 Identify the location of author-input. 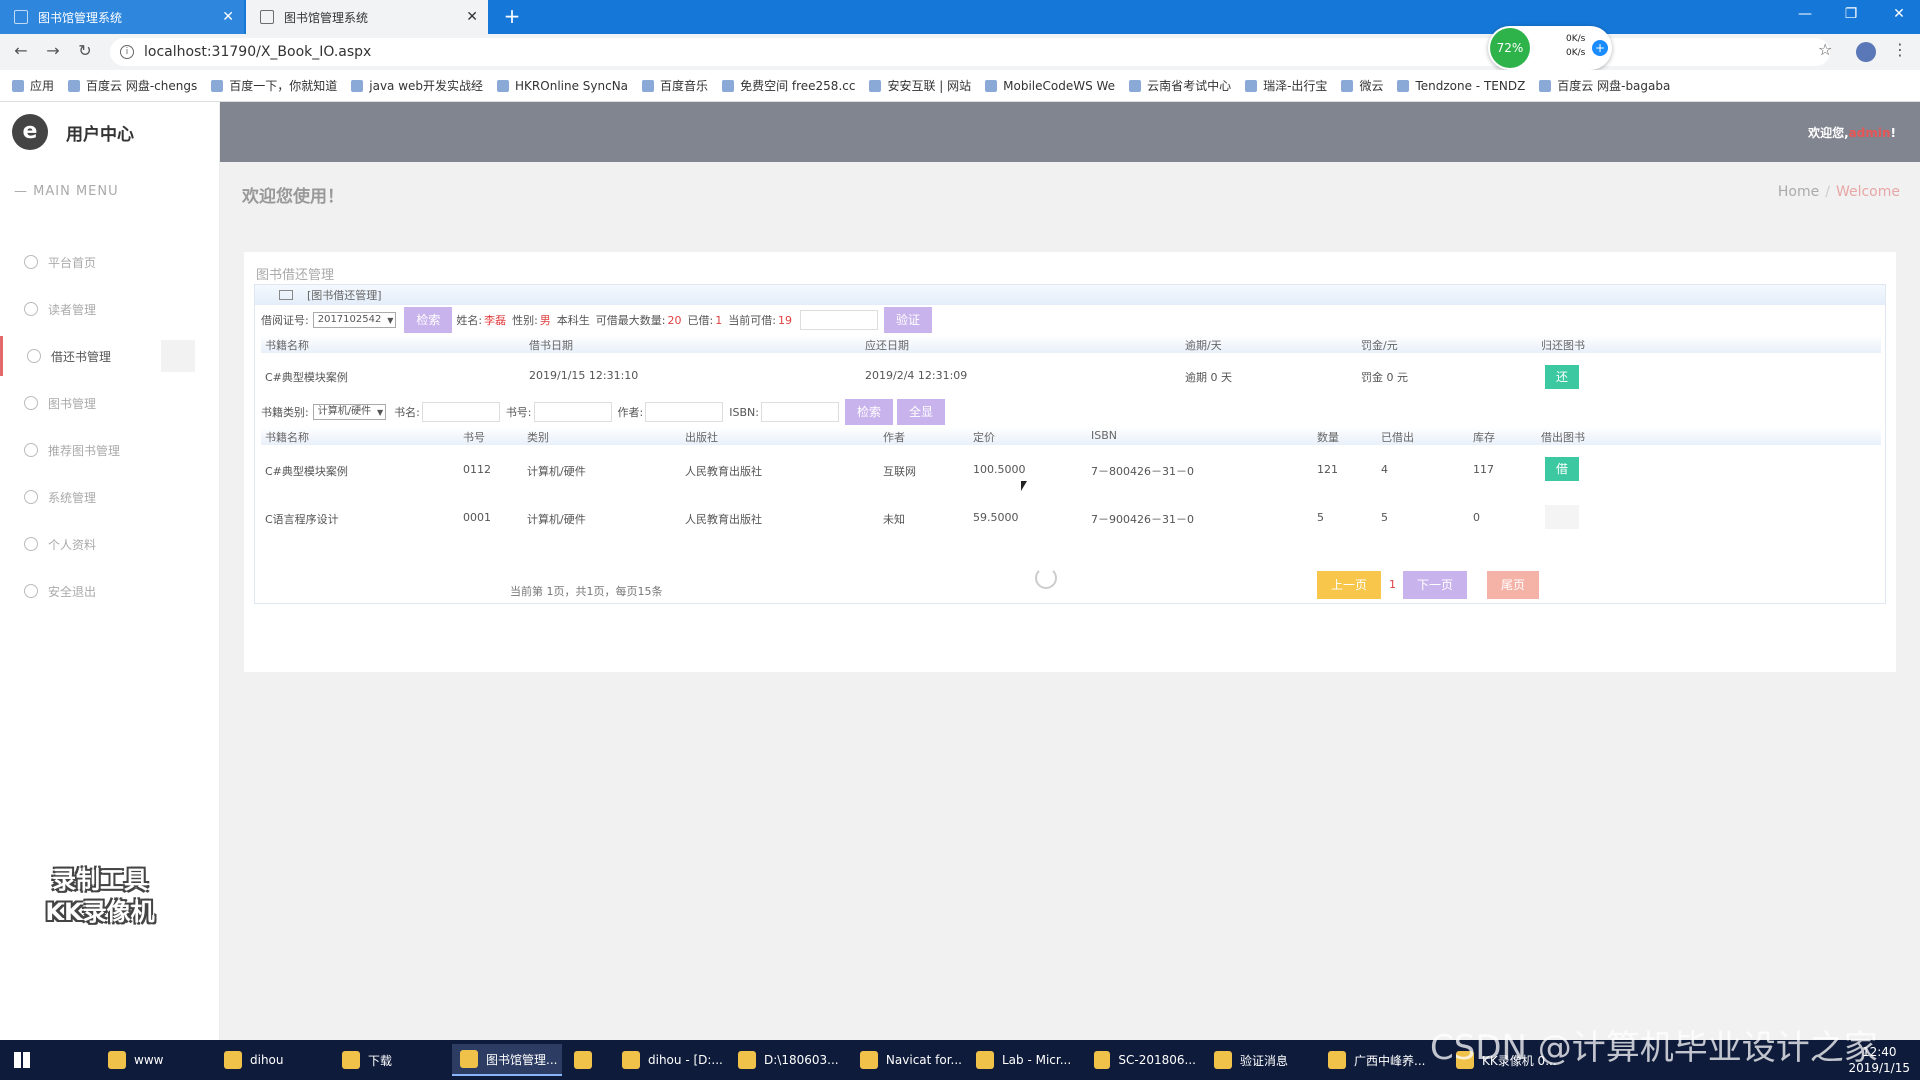
(684, 412).